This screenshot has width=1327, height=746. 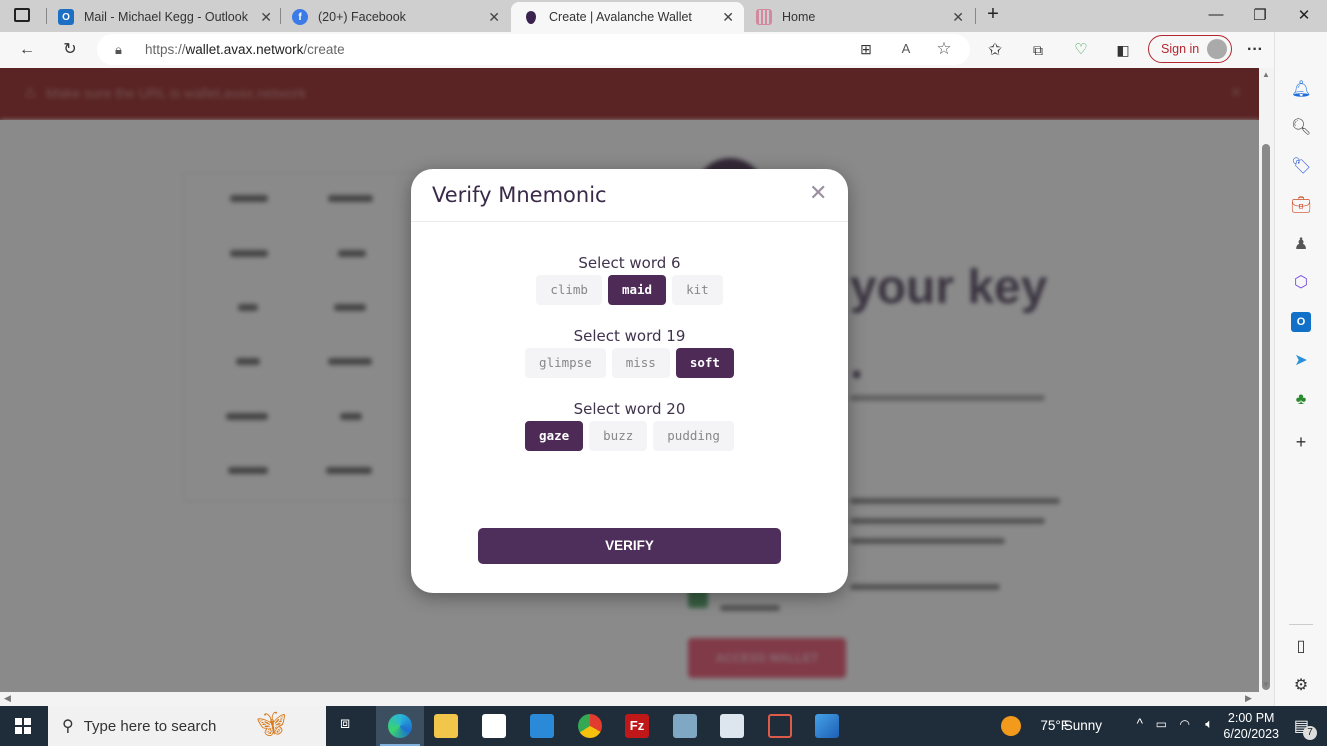 What do you see at coordinates (1301, 647) in the screenshot?
I see `hide-sidebar-icon: ▯` at bounding box center [1301, 647].